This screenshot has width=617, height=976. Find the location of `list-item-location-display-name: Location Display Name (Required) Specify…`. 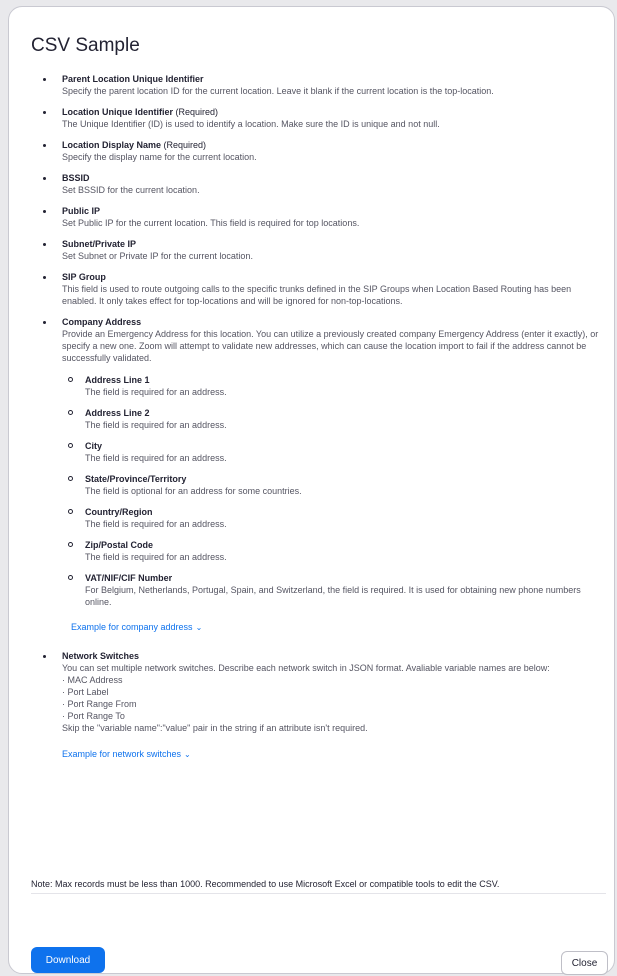

list-item-location-display-name: Location Display Name (Required) Specify… is located at coordinates (318, 151).